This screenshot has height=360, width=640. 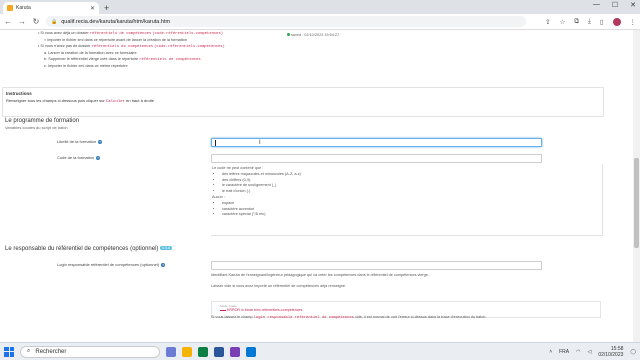 What do you see at coordinates (8, 21) in the screenshot?
I see `back-button: ←` at bounding box center [8, 21].